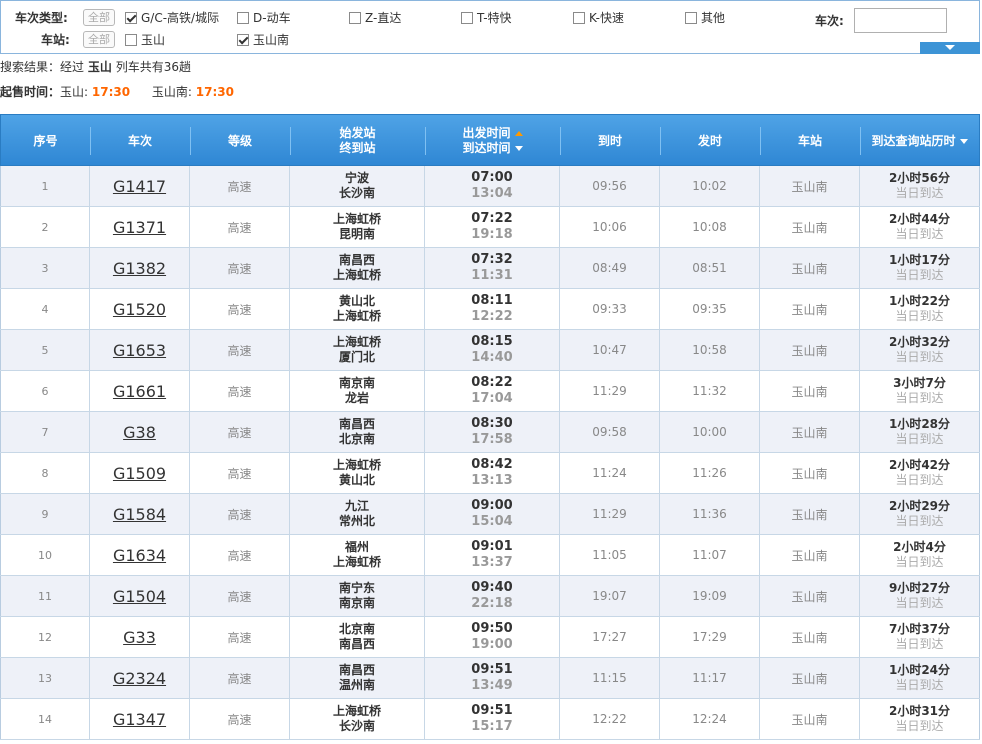  Describe the element at coordinates (375, 18) in the screenshot. I see `type-checkbox-z: Z-直达` at that location.